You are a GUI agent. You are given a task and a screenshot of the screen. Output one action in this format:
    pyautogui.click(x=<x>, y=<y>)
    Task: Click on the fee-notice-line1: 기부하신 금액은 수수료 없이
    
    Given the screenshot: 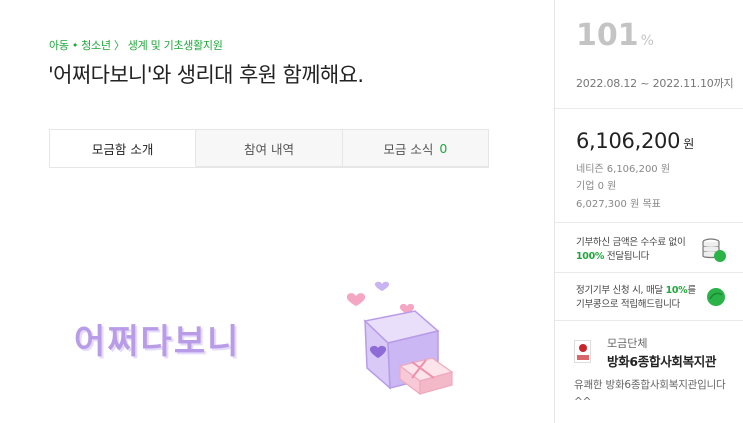 What is the action you would take?
    pyautogui.click(x=631, y=242)
    